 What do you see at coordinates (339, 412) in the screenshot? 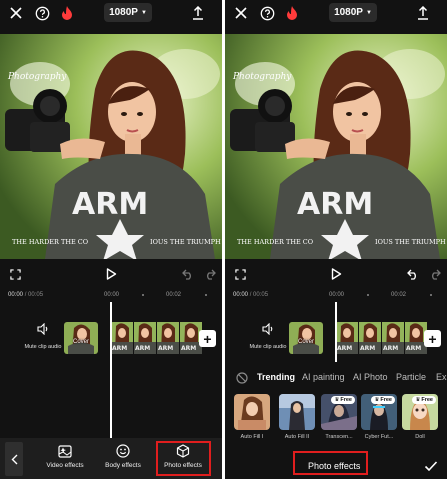
I see `effect-thumbnail: ♛ Free` at bounding box center [339, 412].